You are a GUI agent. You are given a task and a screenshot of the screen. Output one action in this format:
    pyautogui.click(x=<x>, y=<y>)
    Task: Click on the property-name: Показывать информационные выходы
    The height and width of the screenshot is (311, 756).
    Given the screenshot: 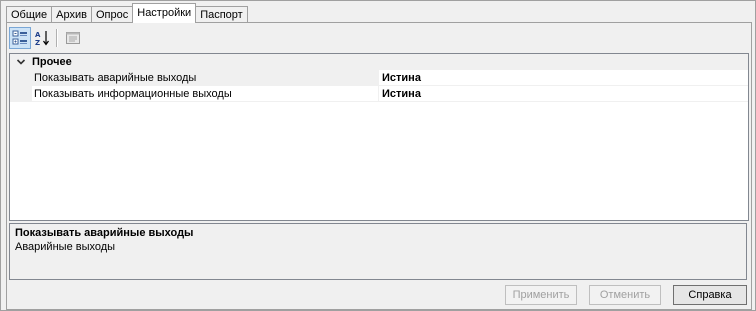 What is the action you would take?
    pyautogui.click(x=205, y=94)
    